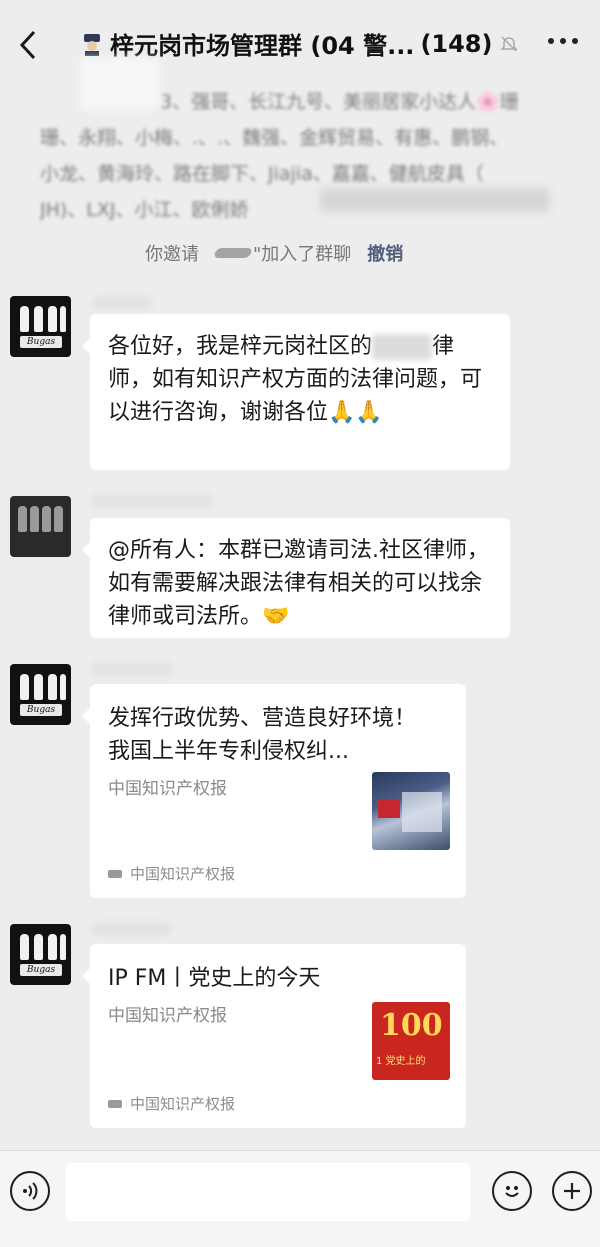  What do you see at coordinates (262, 174) in the screenshot?
I see `member-line: 小龙、黄海玲、路在脚下、Jiajia、嘉嘉、健航皮具（` at bounding box center [262, 174].